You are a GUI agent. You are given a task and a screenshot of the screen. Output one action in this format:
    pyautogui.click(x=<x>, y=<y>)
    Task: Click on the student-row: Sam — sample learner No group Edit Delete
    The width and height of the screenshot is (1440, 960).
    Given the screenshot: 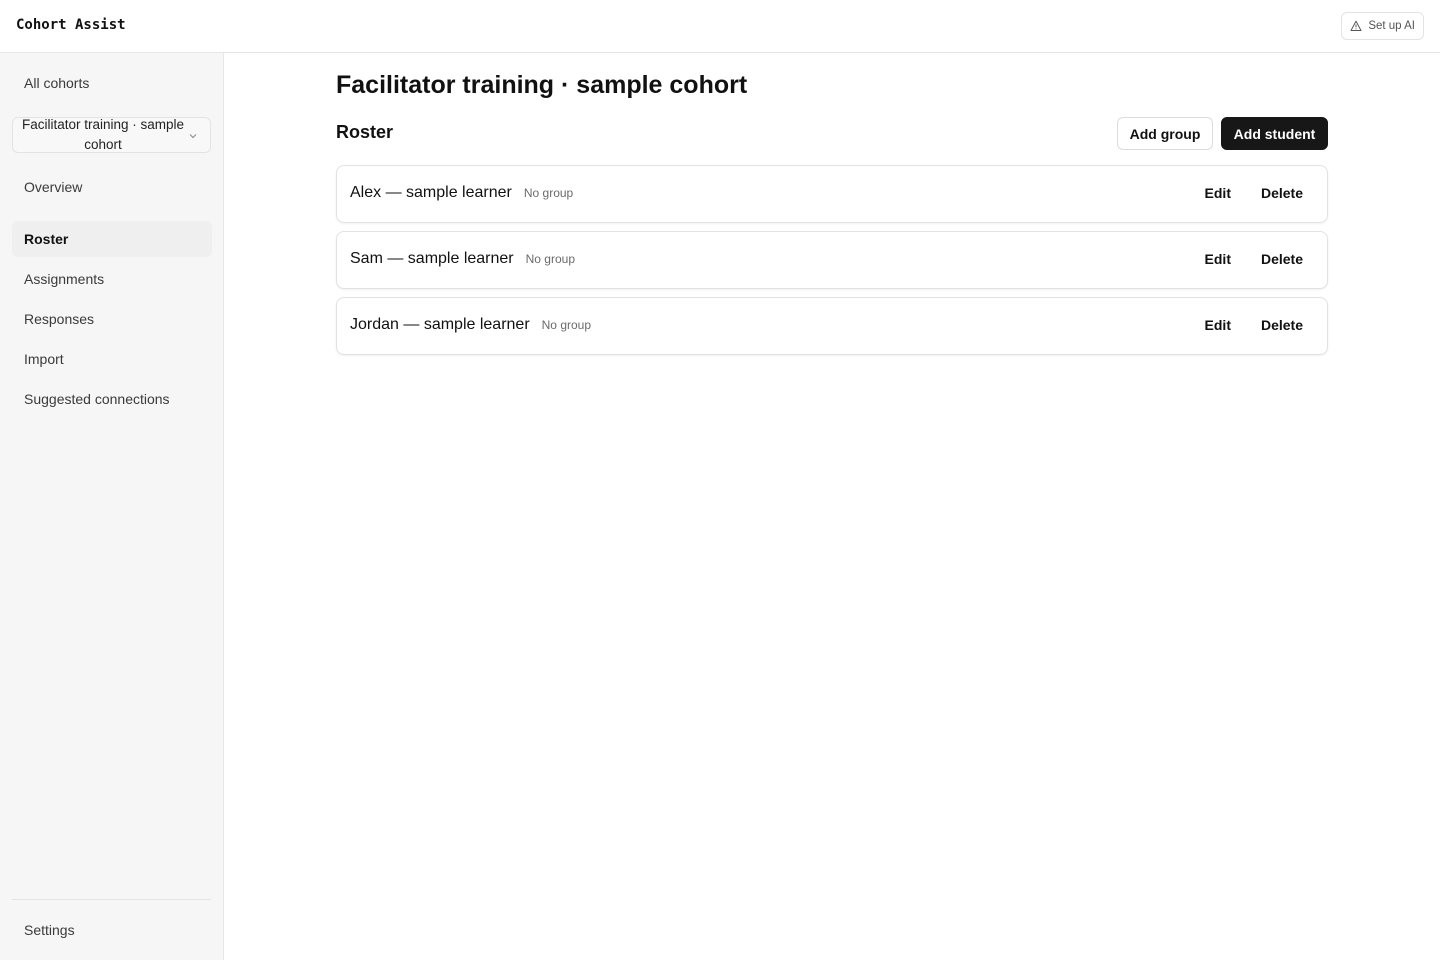 What is the action you would take?
    pyautogui.click(x=832, y=260)
    